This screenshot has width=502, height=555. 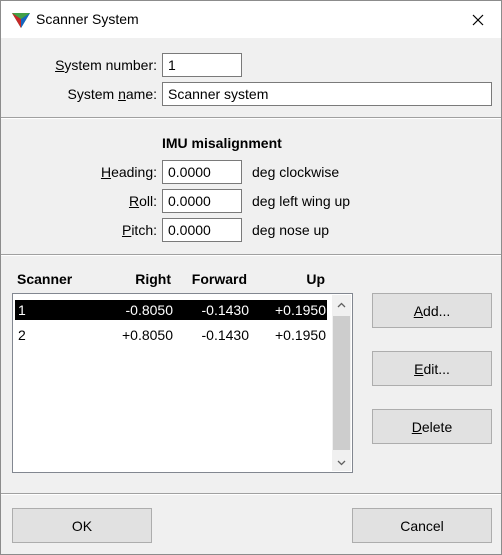 What do you see at coordinates (301, 201) in the screenshot?
I see `roll-unit: deg left wing up` at bounding box center [301, 201].